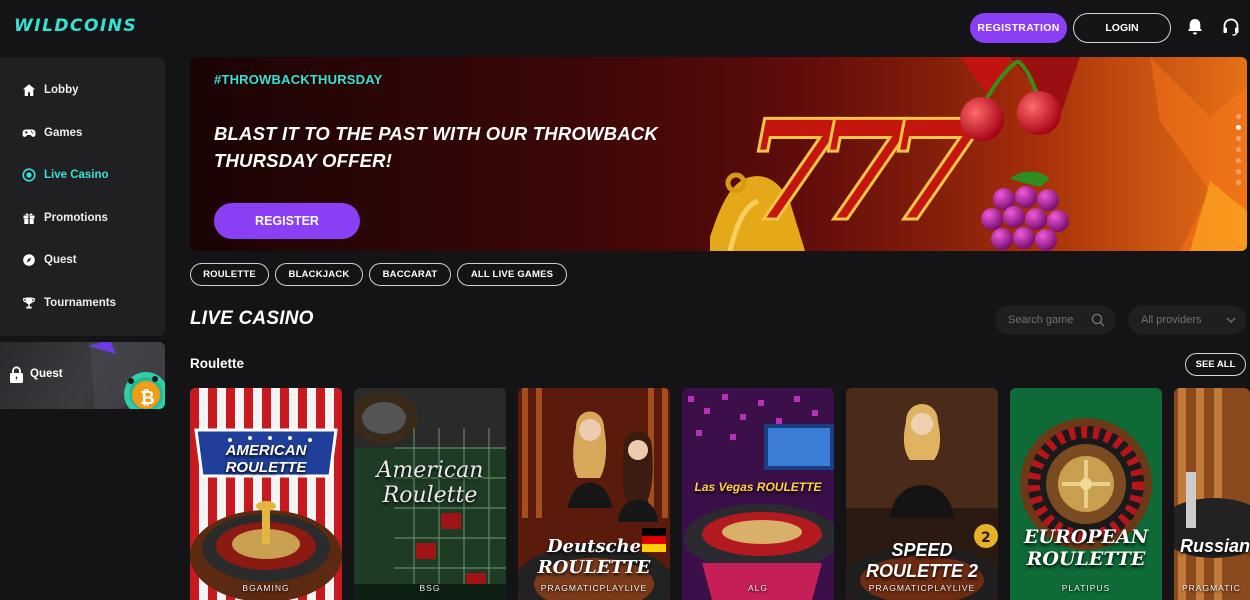  What do you see at coordinates (1211, 588) in the screenshot?
I see `game-card-provider: PRAGMATIC` at bounding box center [1211, 588].